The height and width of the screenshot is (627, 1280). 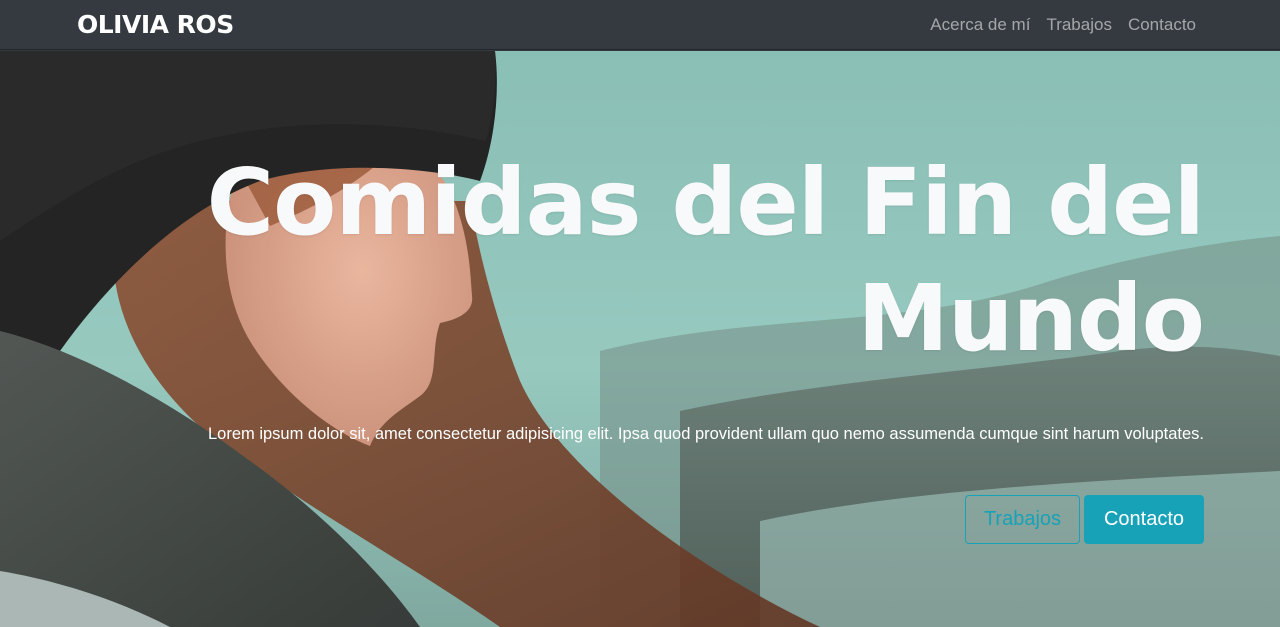 What do you see at coordinates (1079, 25) in the screenshot?
I see `nav-link-works: Trabajos` at bounding box center [1079, 25].